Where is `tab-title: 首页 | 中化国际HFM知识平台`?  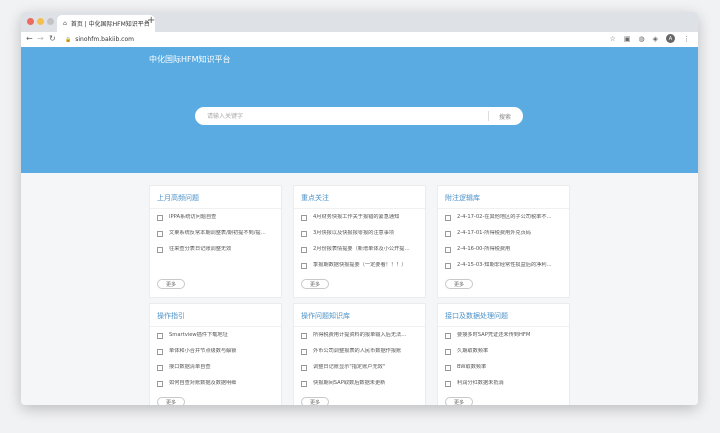 tab-title: 首页 | 中化国际HFM知识平台 is located at coordinates (110, 24).